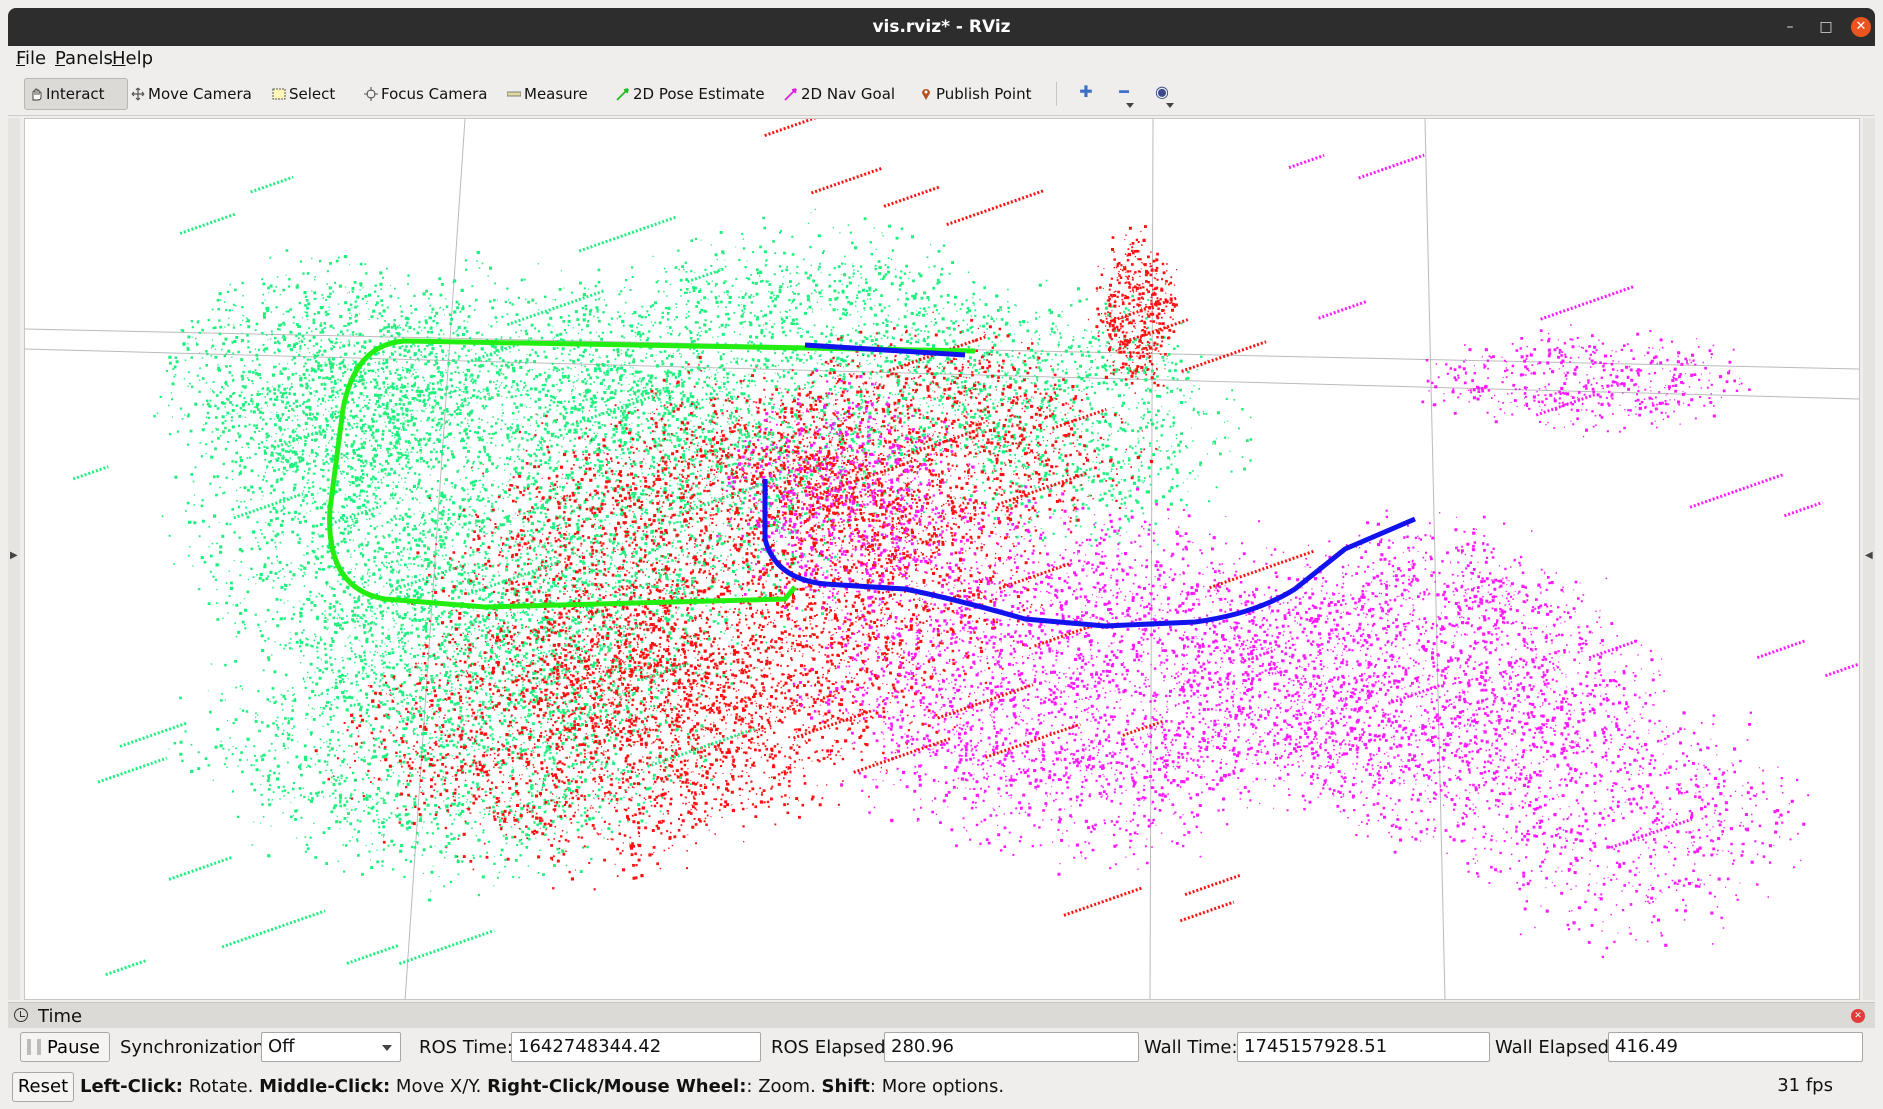 This screenshot has height=1109, width=1883. Describe the element at coordinates (699, 94) in the screenshot. I see `pose-estimate-label: 2D Pose Estimate` at that location.